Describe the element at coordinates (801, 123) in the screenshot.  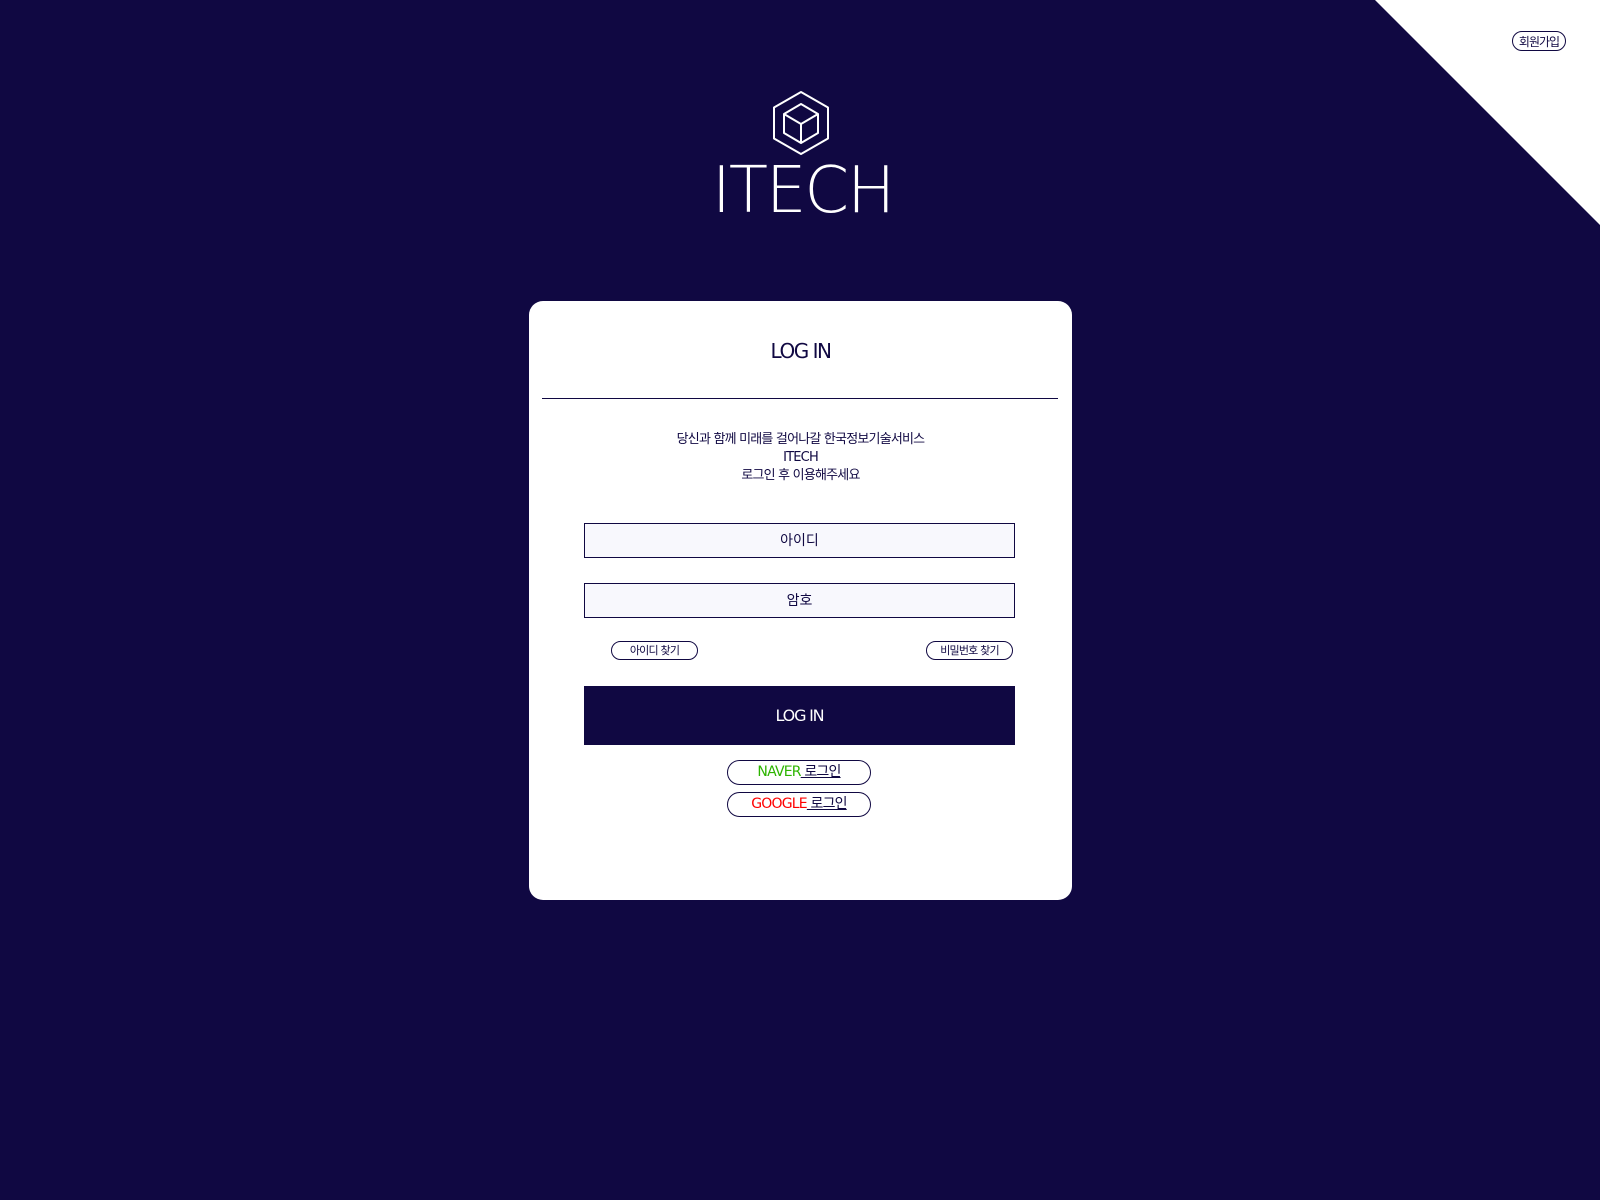
I see `cube-hexagon-icon` at that location.